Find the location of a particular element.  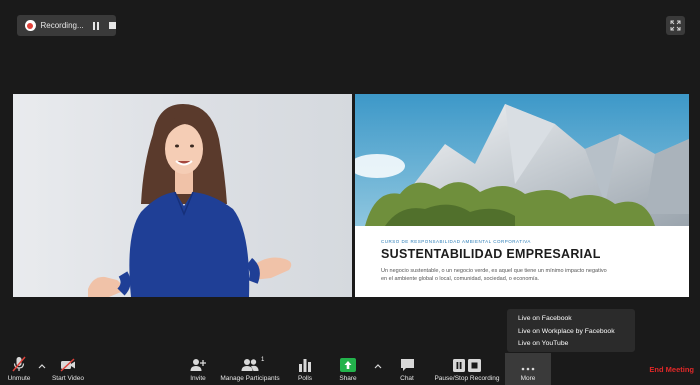

share-label: Share is located at coordinates (348, 378).